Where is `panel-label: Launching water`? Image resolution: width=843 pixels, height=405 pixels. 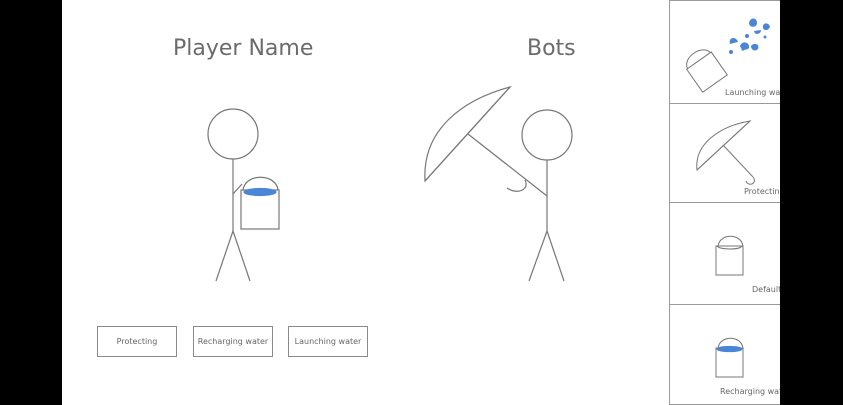 panel-label: Launching water is located at coordinates (752, 92).